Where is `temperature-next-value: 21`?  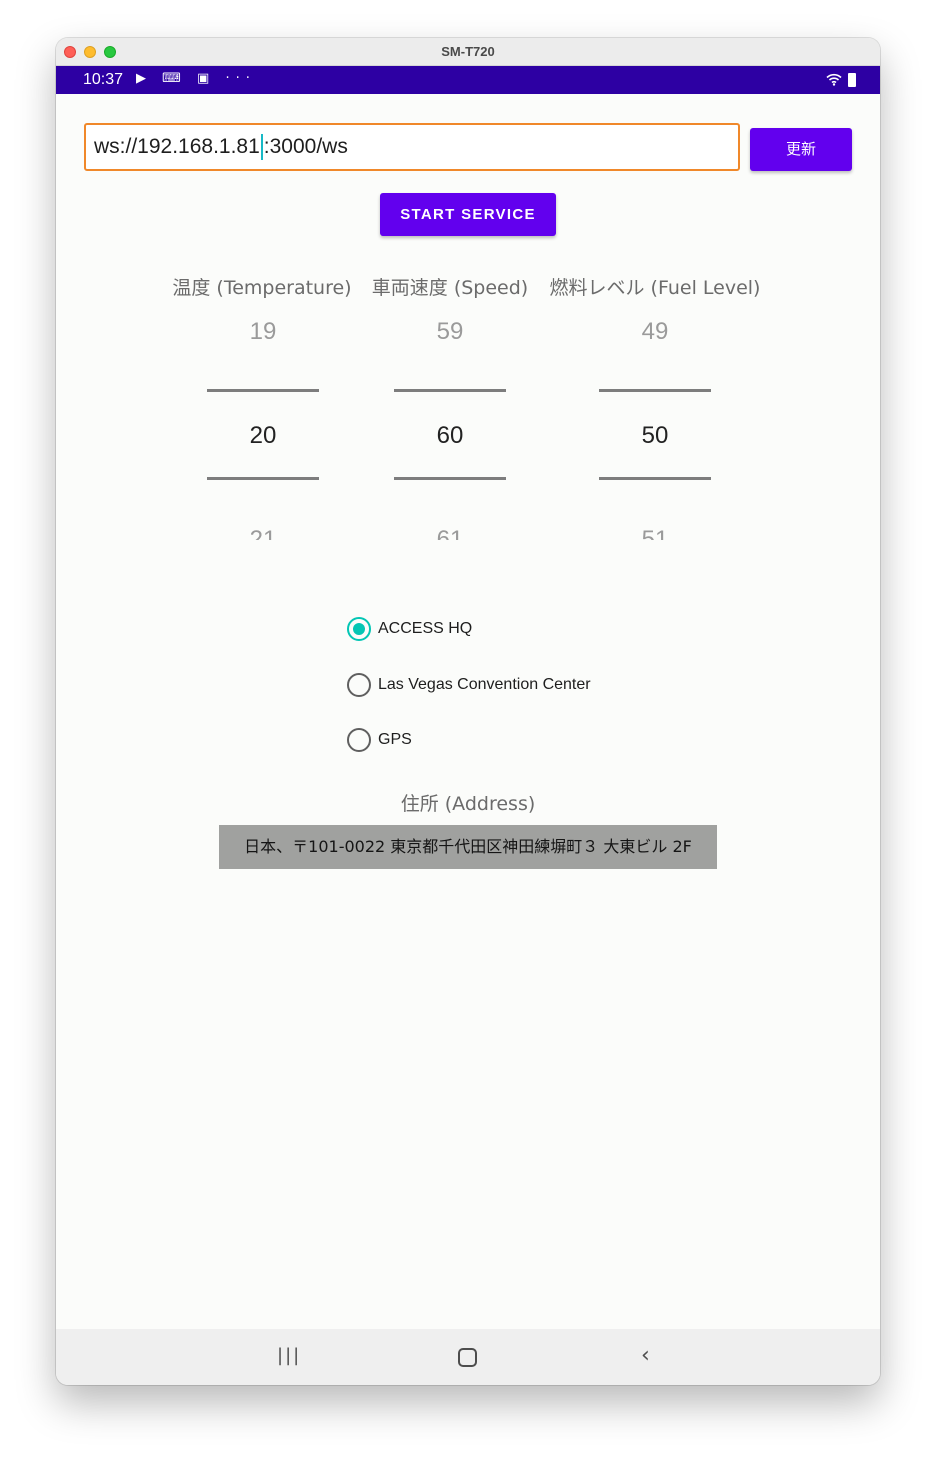 temperature-next-value: 21 is located at coordinates (263, 533).